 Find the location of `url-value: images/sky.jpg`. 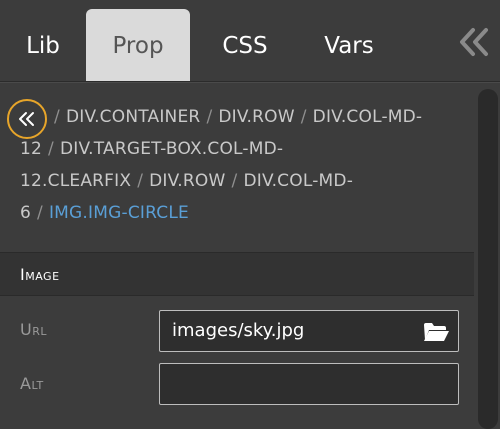

url-value: images/sky.jpg is located at coordinates (238, 330).